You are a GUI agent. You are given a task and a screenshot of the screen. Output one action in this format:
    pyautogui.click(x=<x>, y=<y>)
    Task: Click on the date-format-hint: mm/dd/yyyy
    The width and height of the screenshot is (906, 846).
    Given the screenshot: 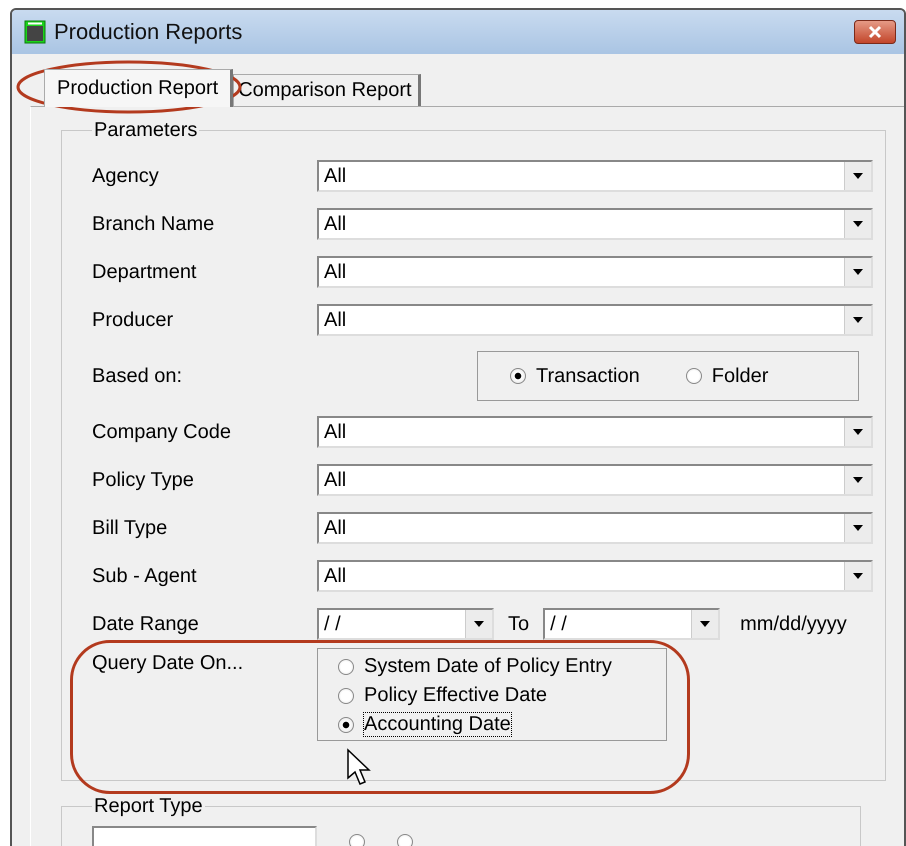 What is the action you would take?
    pyautogui.click(x=793, y=624)
    